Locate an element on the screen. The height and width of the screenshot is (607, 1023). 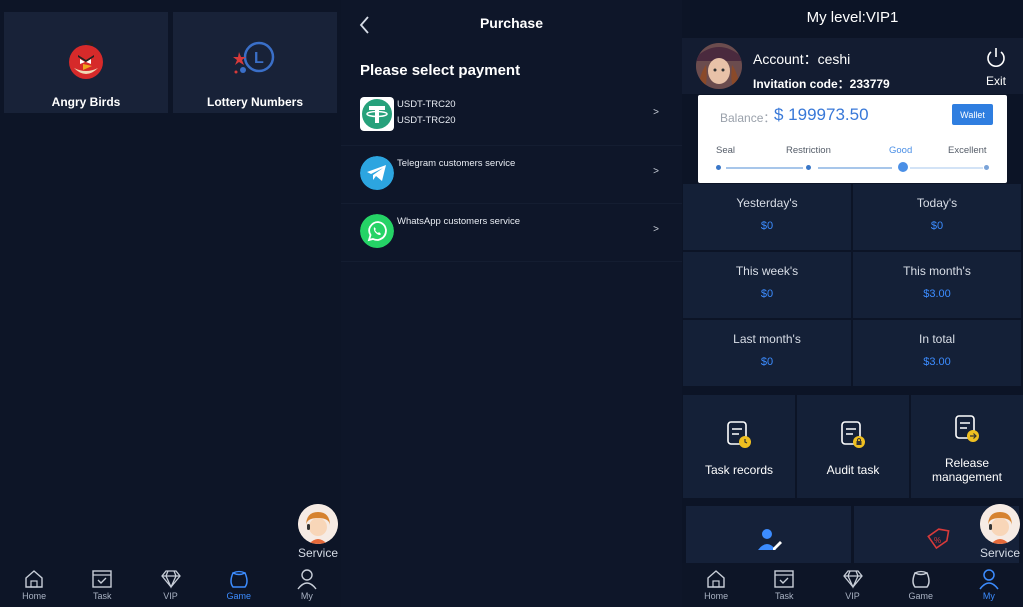
payment-option-whatsapp: WhatsApp customers service > is located at coordinates (511, 233).